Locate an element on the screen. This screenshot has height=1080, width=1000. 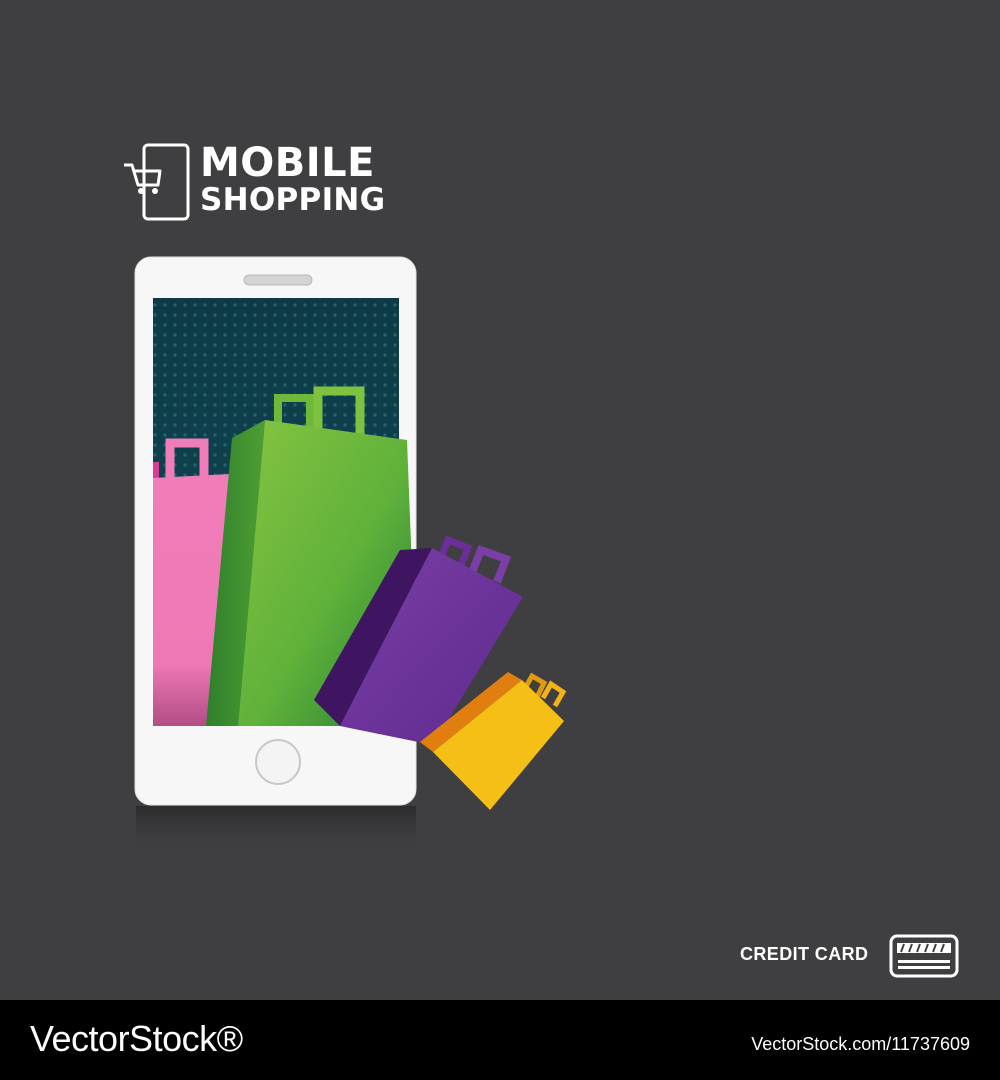
watermark-bar: VectorStock® VectorStock.com/11737609 is located at coordinates (500, 1040).